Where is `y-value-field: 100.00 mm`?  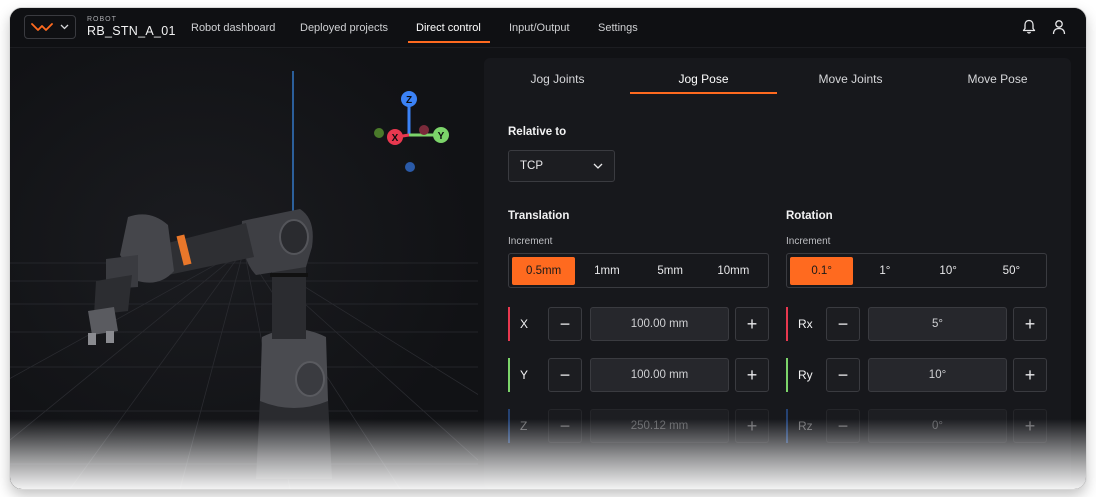
y-value-field: 100.00 mm is located at coordinates (659, 375).